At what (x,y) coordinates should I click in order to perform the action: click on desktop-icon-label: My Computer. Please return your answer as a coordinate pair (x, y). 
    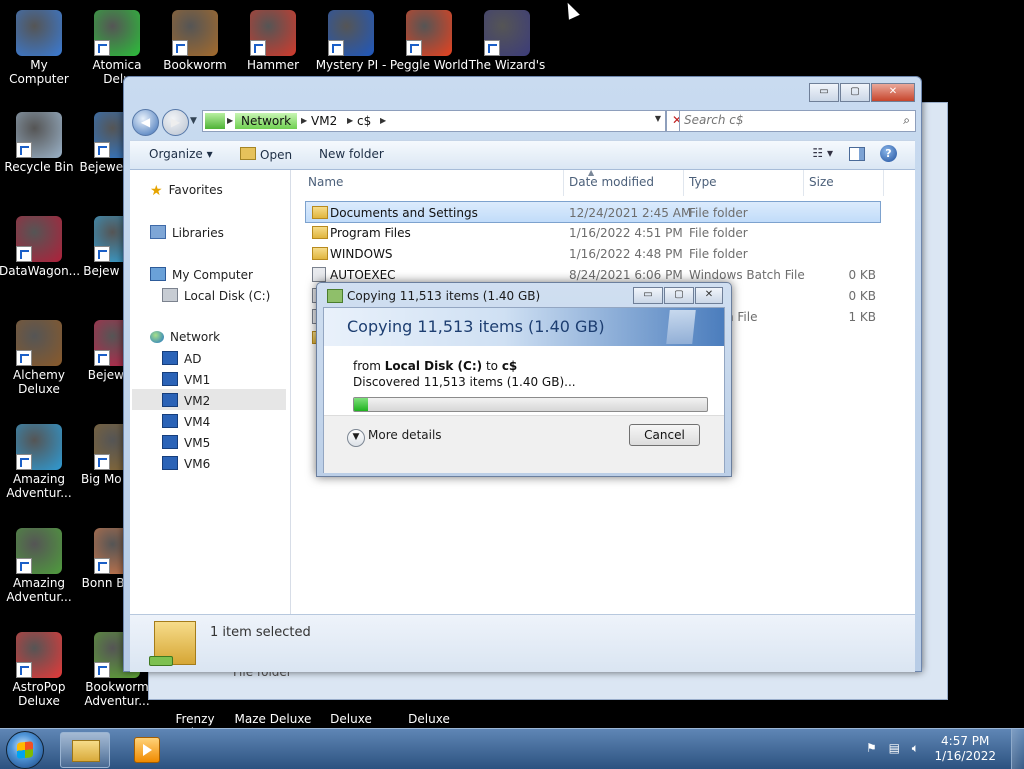
    Looking at the image, I should click on (39, 72).